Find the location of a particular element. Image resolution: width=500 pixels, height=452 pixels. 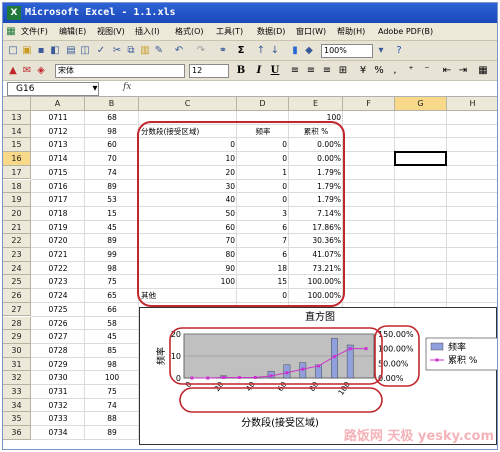

cell-c: 0 is located at coordinates (188, 145).